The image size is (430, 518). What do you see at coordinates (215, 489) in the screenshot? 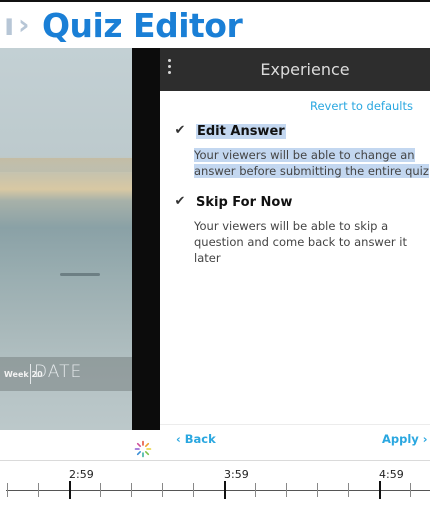
I see `timeline` at bounding box center [215, 489].